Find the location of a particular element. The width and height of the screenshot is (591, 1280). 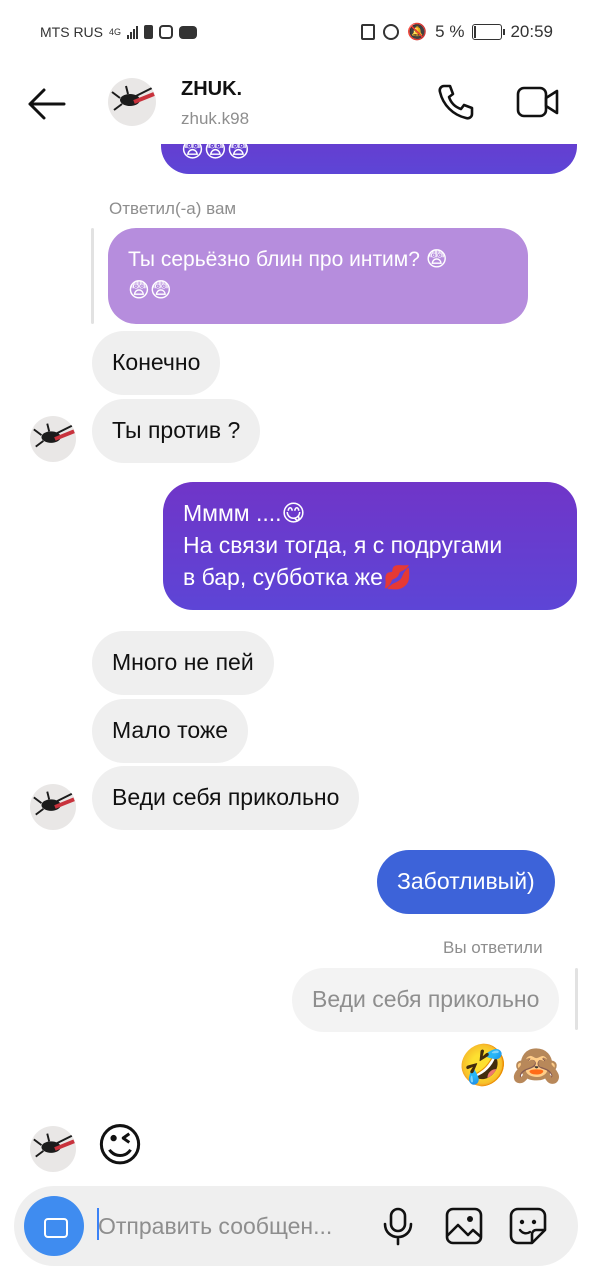

contact-username: zhuk.k98 is located at coordinates (215, 119).